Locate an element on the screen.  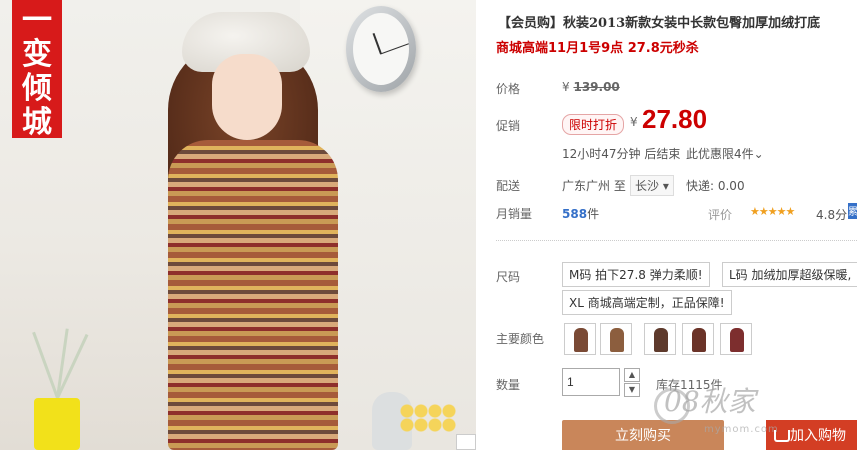
product-subtitle: 商城高端11月1号9点 27.8元秒杀 is located at coordinates (597, 48).